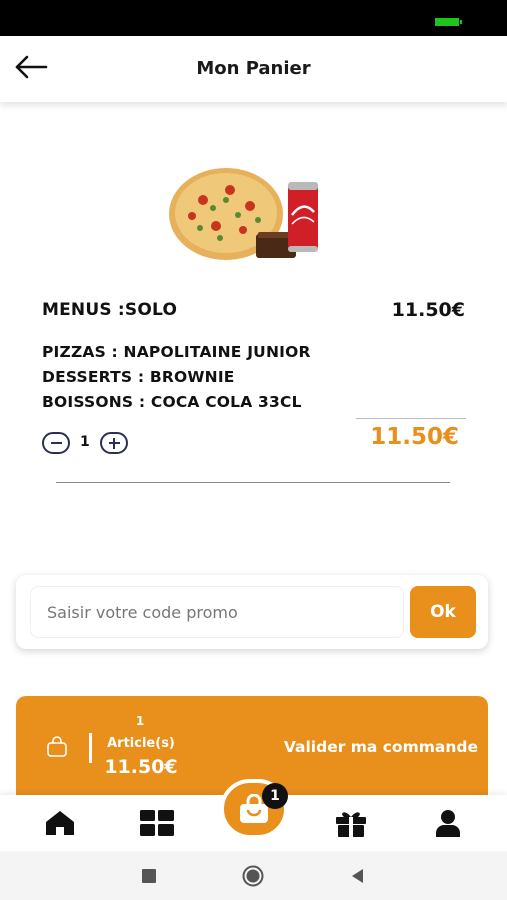 The image size is (507, 900). Describe the element at coordinates (428, 310) in the screenshot. I see `menu-price: 11.50€` at that location.